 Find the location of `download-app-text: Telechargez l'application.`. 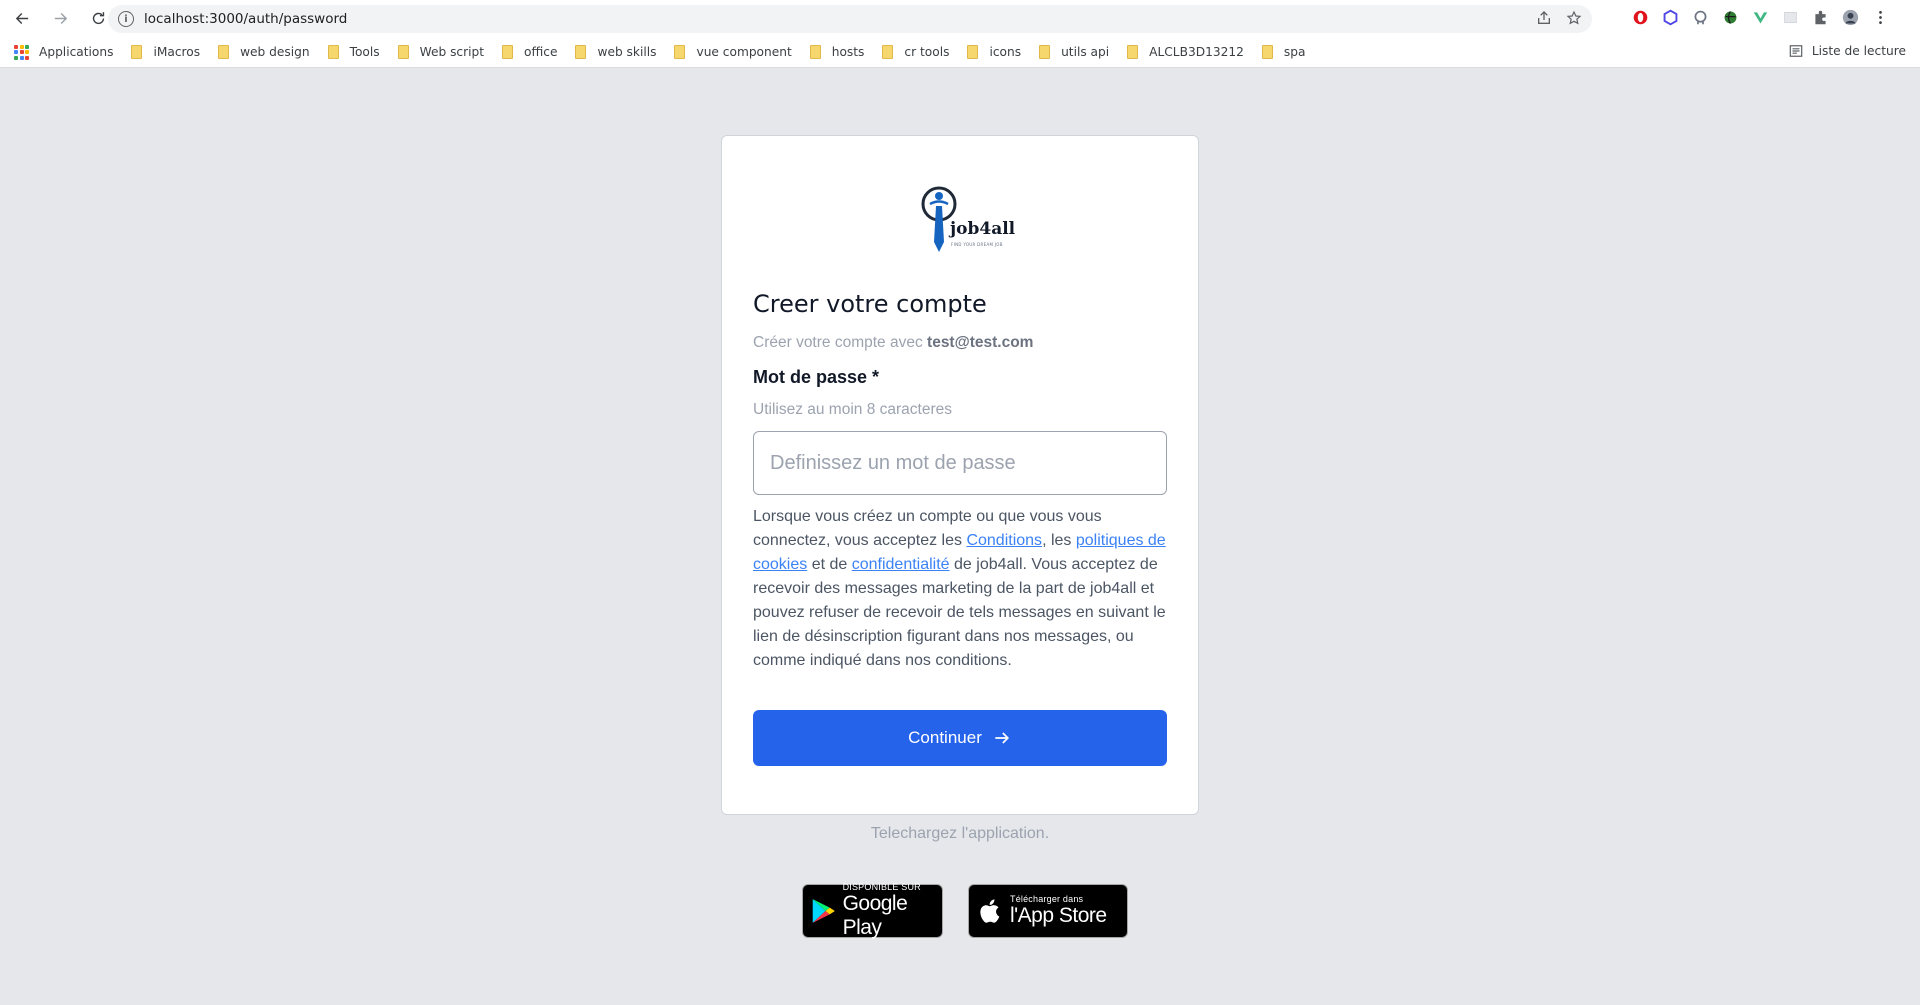

download-app-text: Telechargez l'application. is located at coordinates (960, 833).